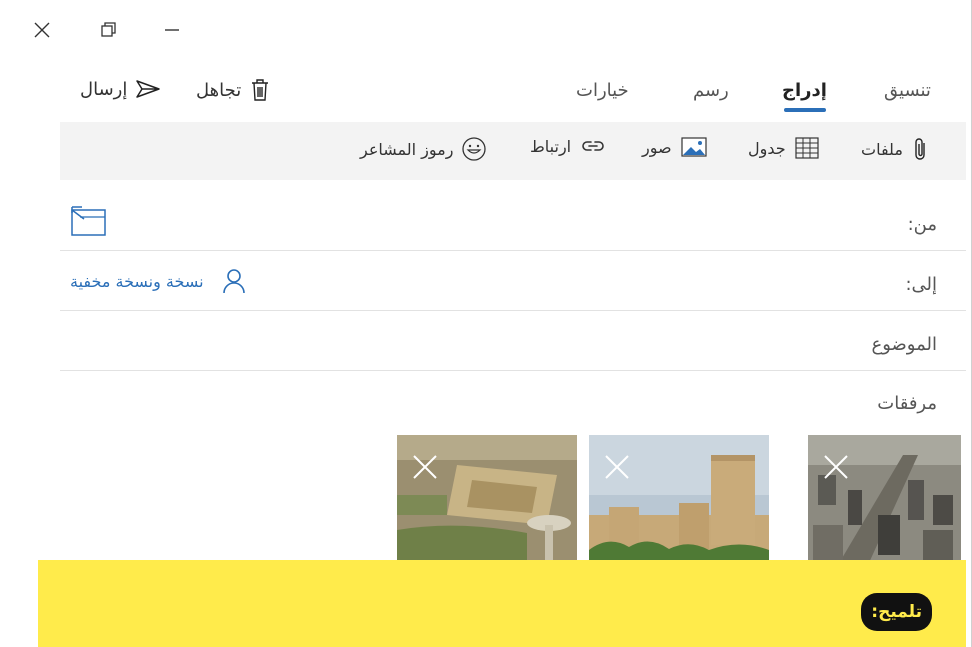 The width and height of the screenshot is (972, 647). I want to click on subject-input: الموضوع, so click(904, 344).